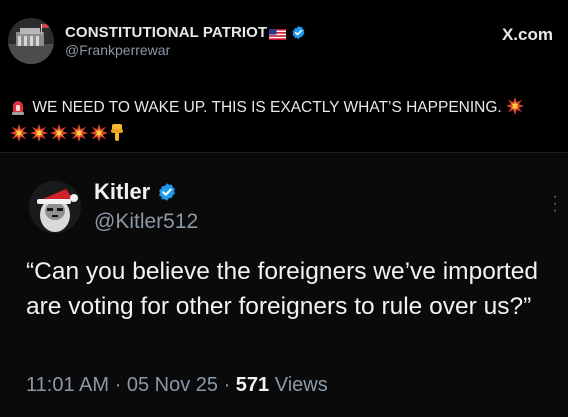  What do you see at coordinates (31, 41) in the screenshot?
I see `author-avatar` at bounding box center [31, 41].